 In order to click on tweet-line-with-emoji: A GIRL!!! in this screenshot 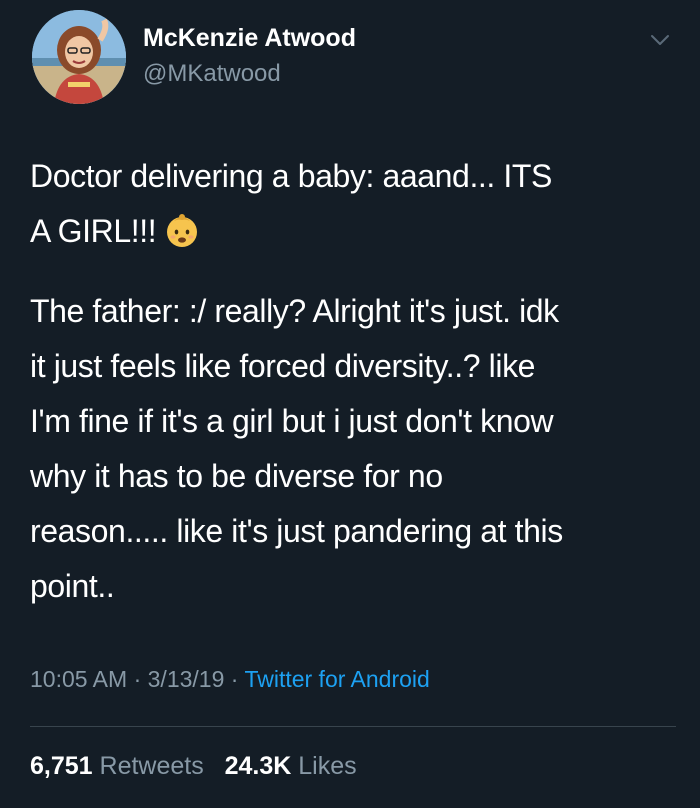, I will do `click(355, 235)`.